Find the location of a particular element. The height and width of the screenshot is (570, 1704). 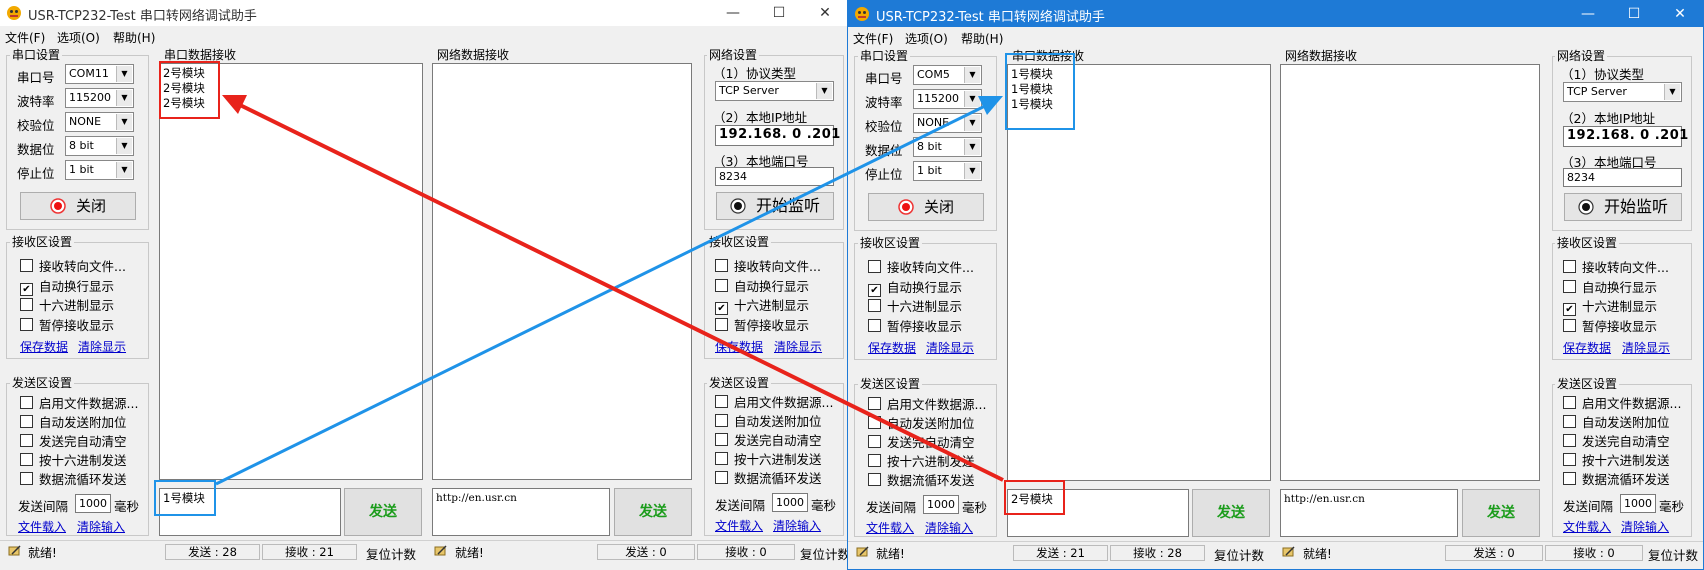

menu-options: 选项(O) is located at coordinates (78, 37).